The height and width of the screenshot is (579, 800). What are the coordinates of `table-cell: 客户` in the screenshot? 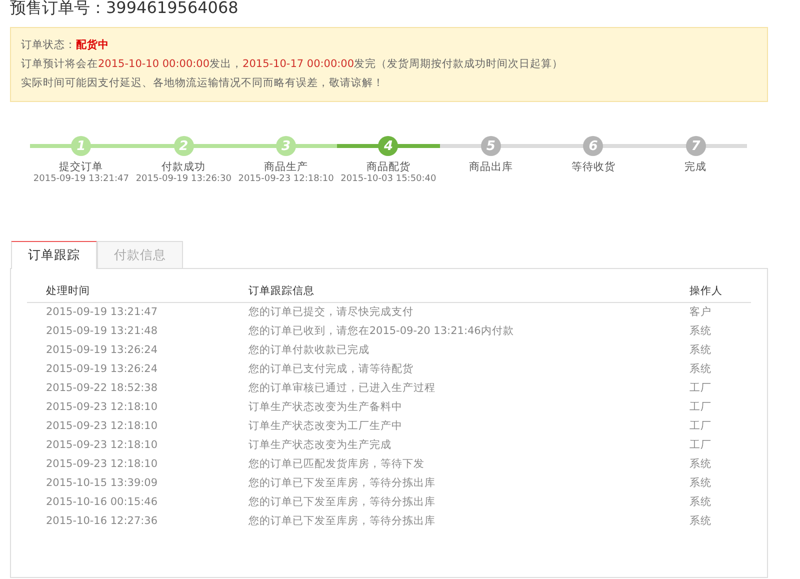 It's located at (710, 312).